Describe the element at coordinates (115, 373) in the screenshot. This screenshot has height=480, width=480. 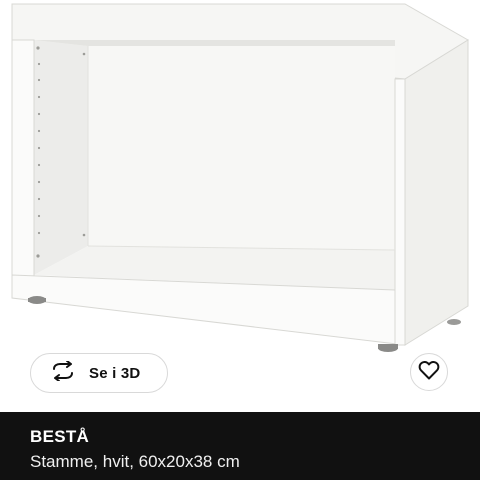
I see `view-3d-label: Se i 3D` at that location.